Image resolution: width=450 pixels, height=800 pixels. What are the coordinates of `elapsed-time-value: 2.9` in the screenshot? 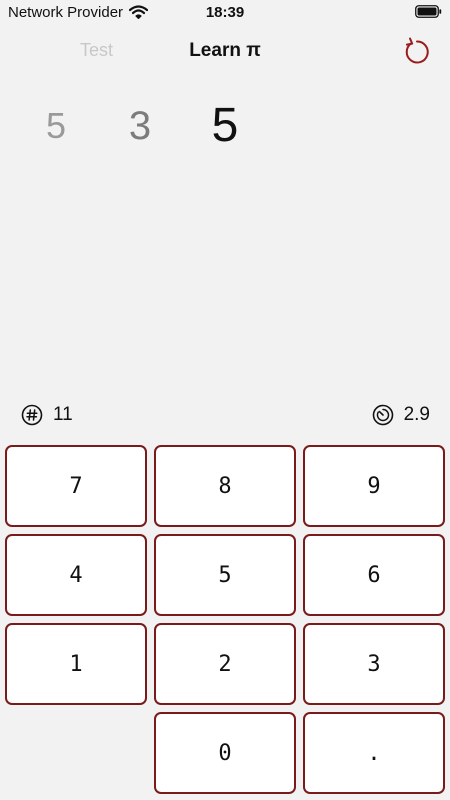 It's located at (416, 414).